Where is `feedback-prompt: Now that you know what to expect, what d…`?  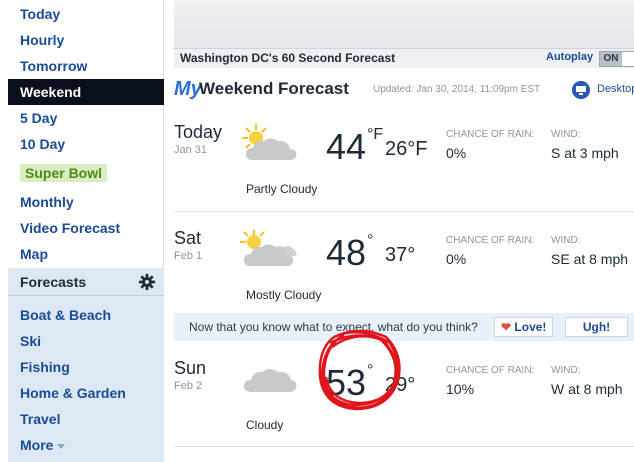
feedback-prompt: Now that you know what to expect, what d… is located at coordinates (333, 327).